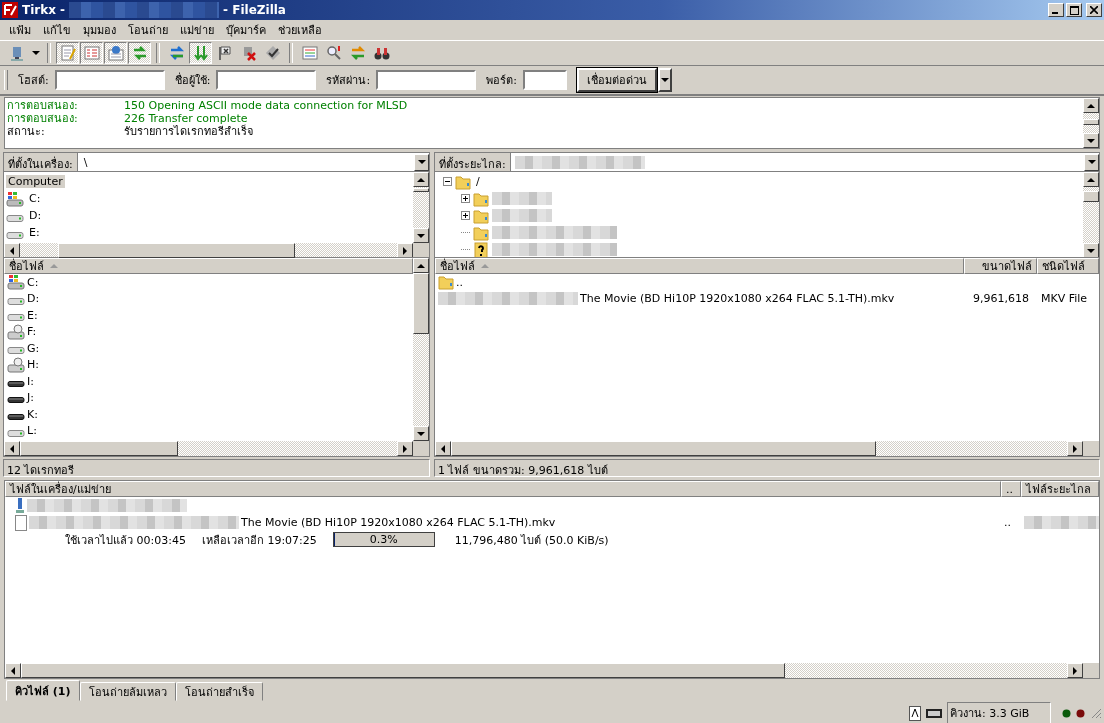 This screenshot has width=1104, height=723. I want to click on password-field, so click(426, 80).